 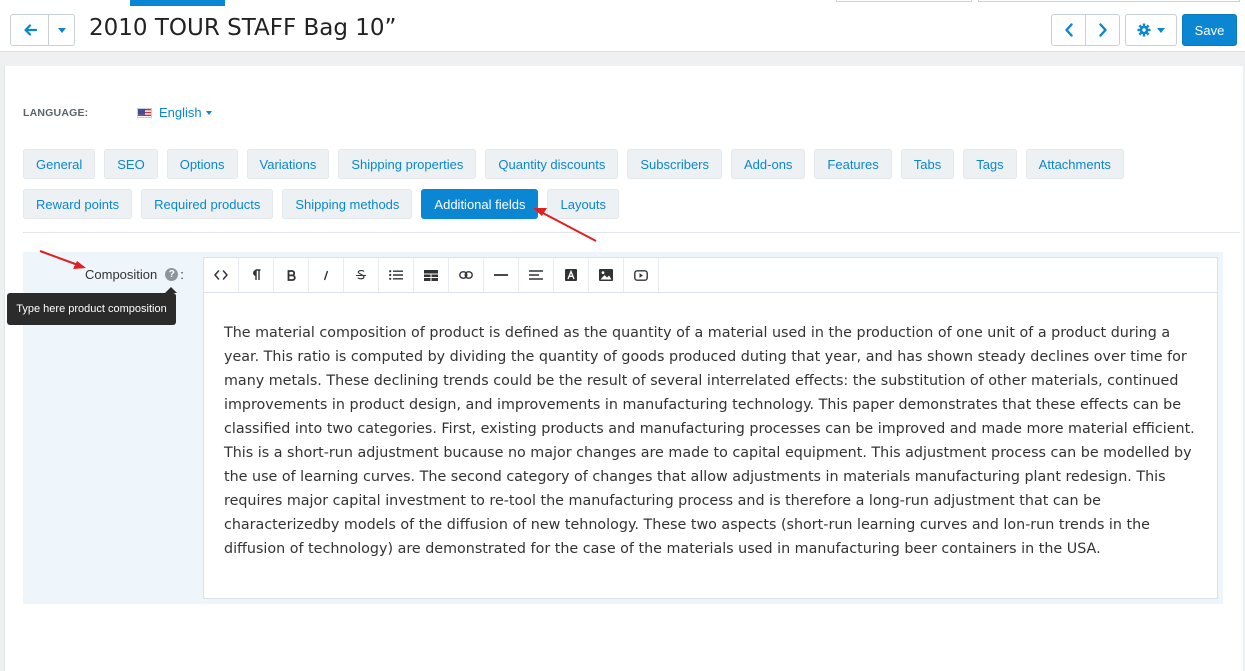 I want to click on composition-label: Composition ? :, so click(x=134, y=274).